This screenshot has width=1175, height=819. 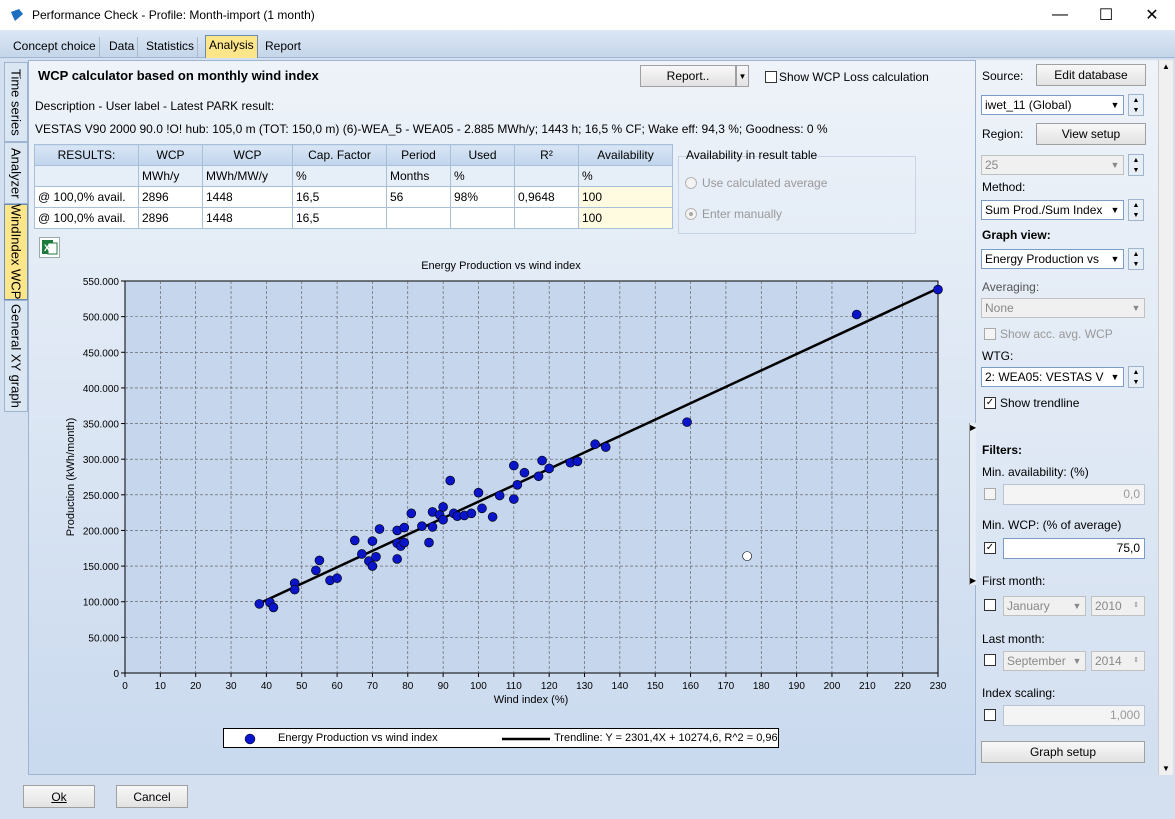 I want to click on method-spinner: ▲ ▼, so click(x=1136, y=210).